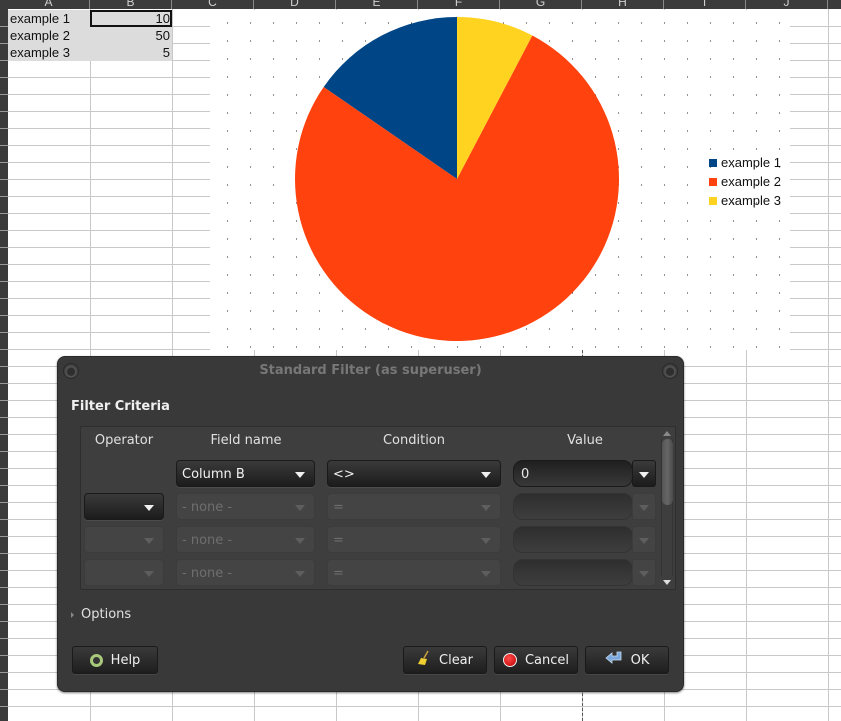 This screenshot has width=841, height=721. I want to click on condition-combo-1: <>, so click(414, 473).